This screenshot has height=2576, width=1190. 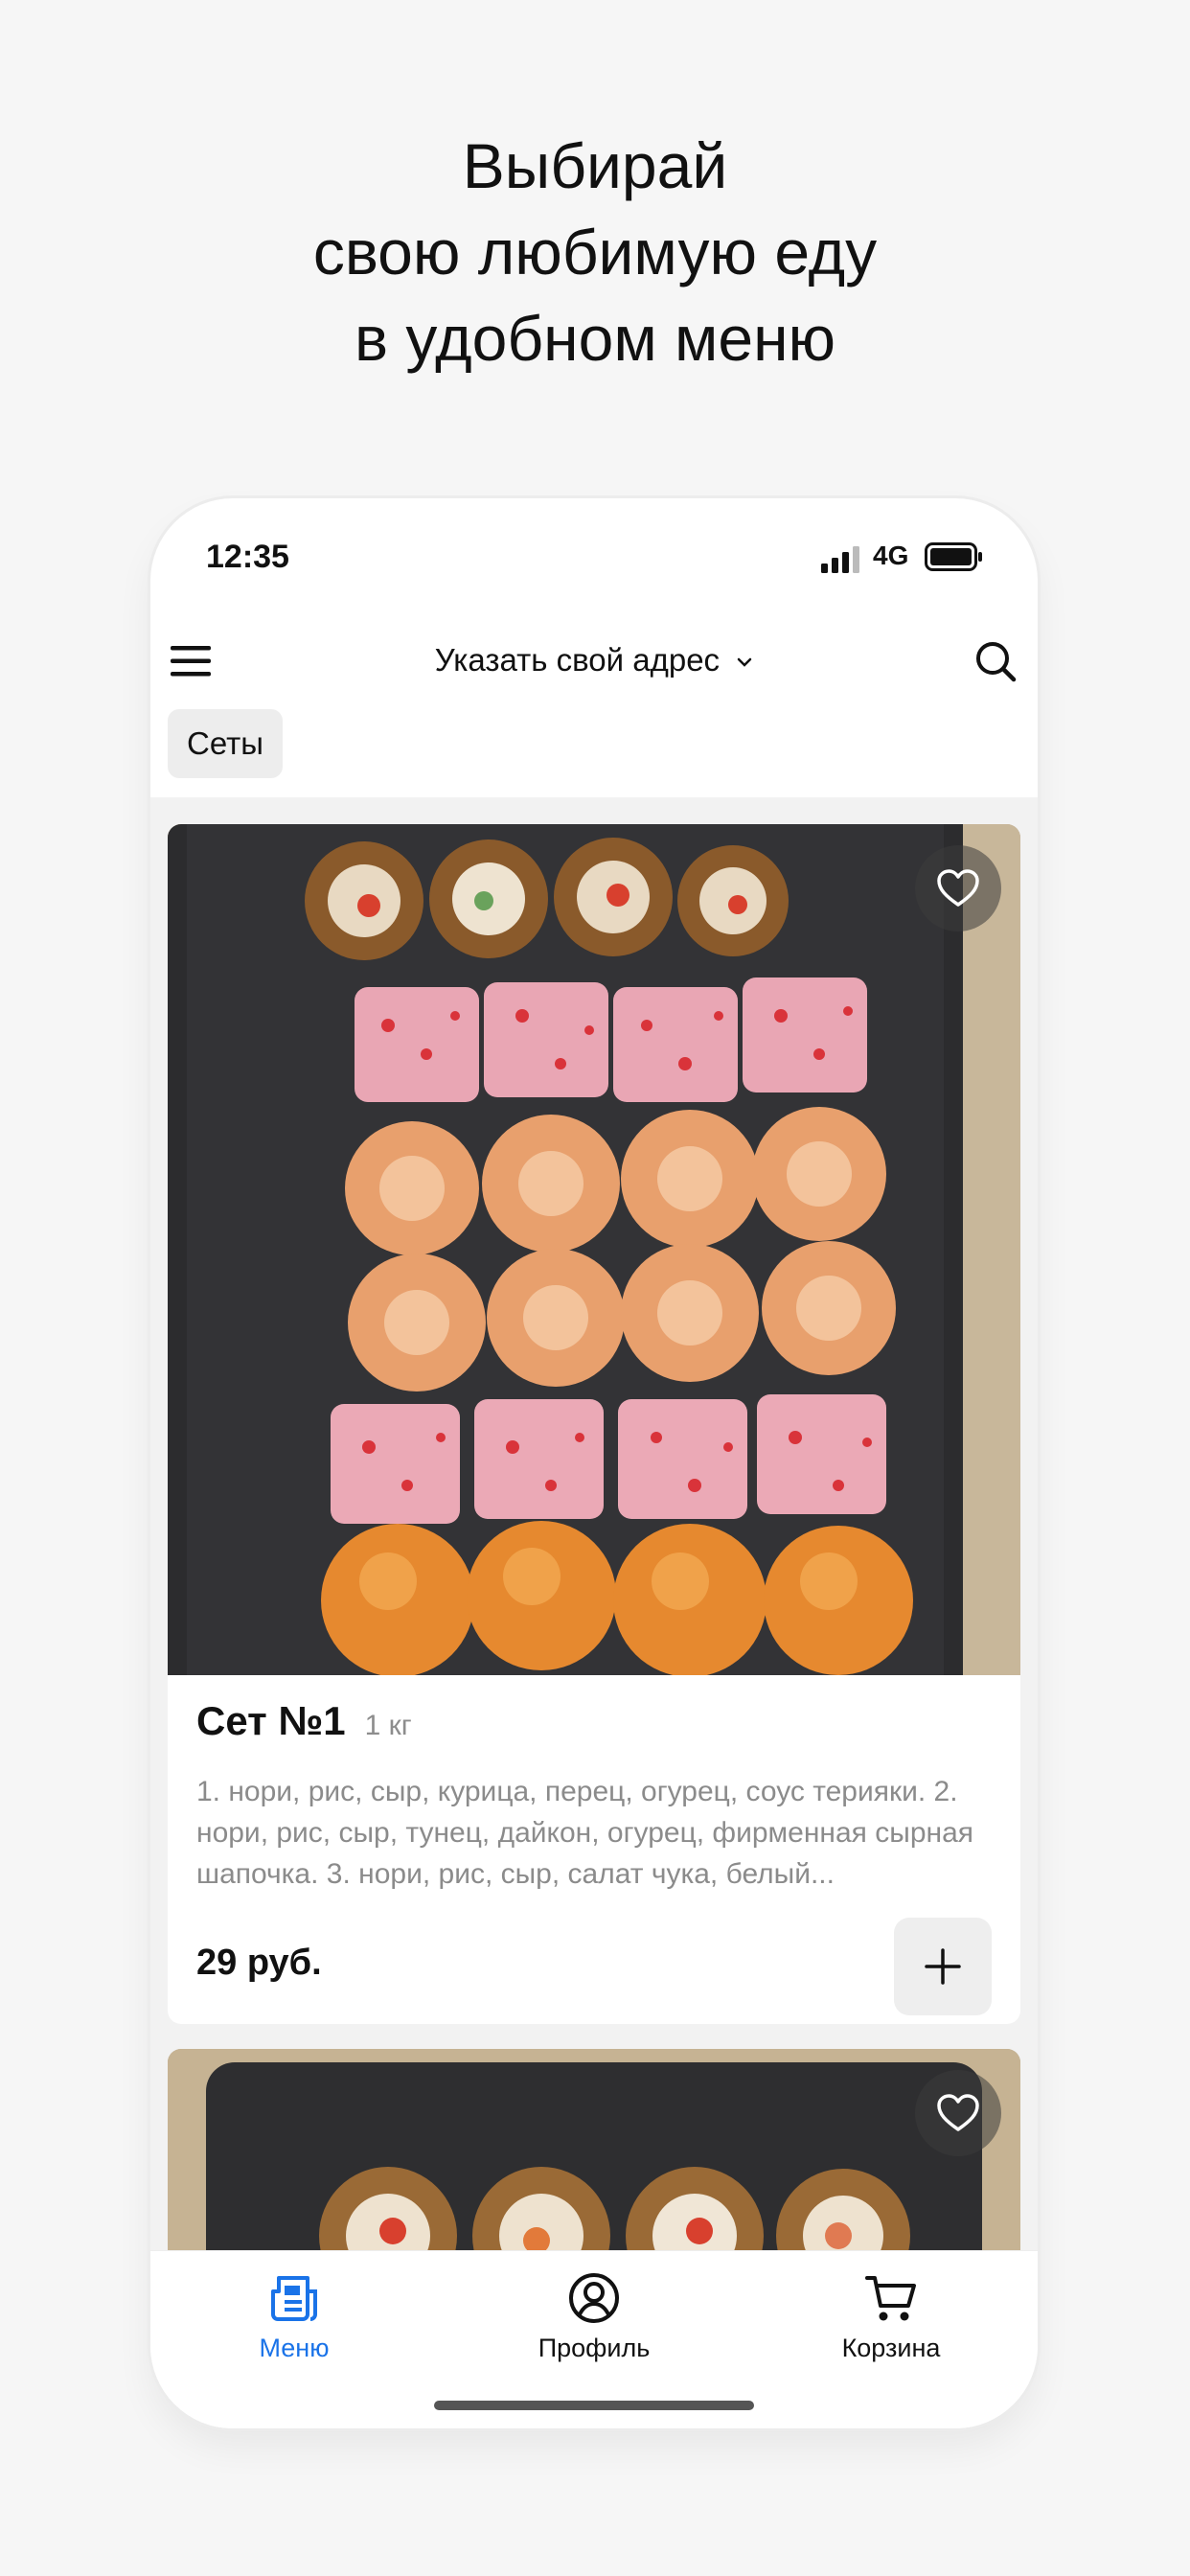 What do you see at coordinates (594, 2298) in the screenshot?
I see `profile-icon` at bounding box center [594, 2298].